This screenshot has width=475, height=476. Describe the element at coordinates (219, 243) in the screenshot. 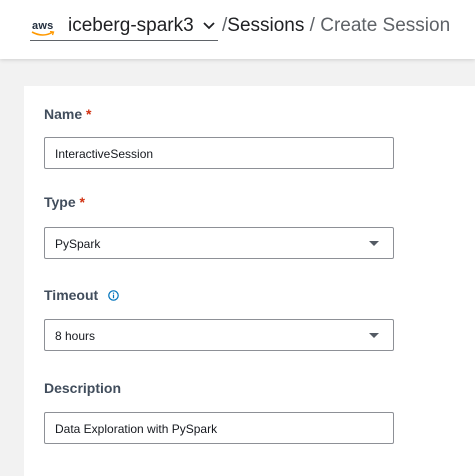

I see `type-select: PySpark` at that location.